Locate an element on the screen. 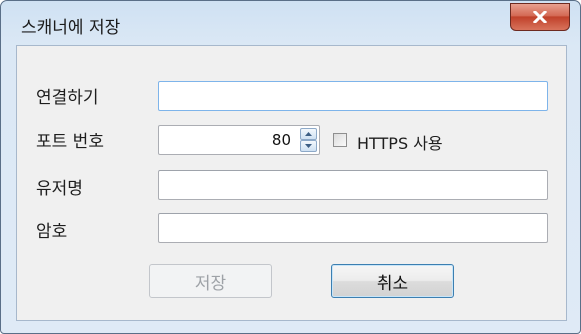  port-value: 80 is located at coordinates (281, 140).